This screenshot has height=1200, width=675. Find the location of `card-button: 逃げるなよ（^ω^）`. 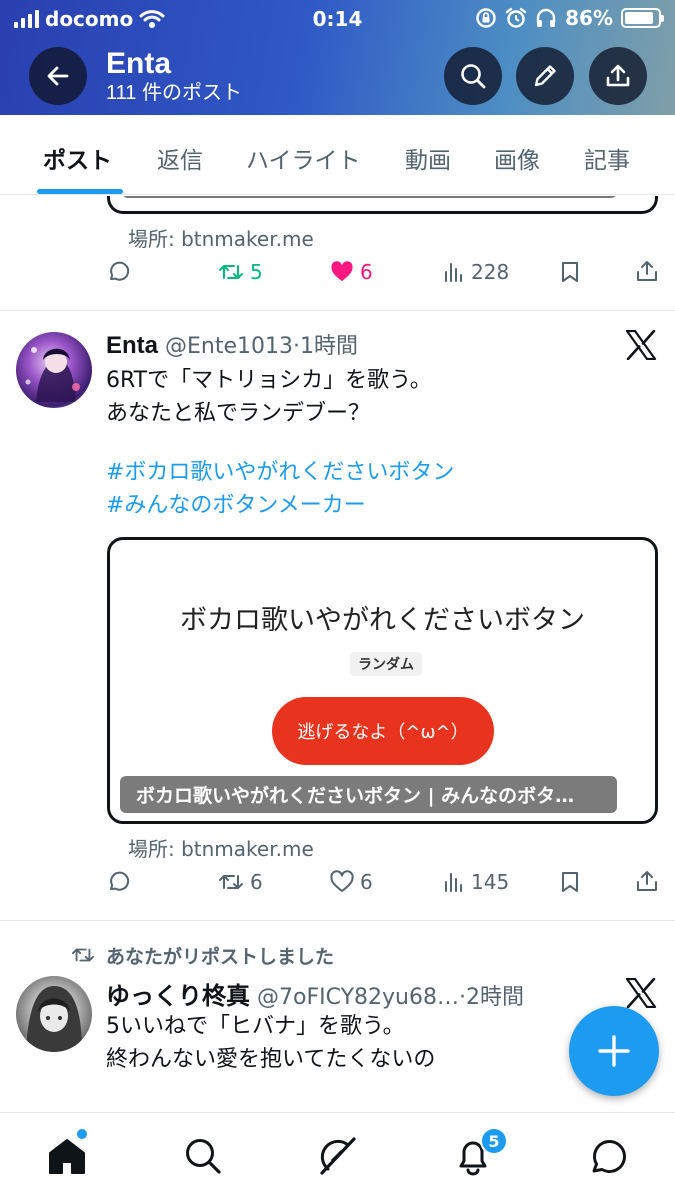

card-button: 逃げるなよ（^ω^） is located at coordinates (383, 731).